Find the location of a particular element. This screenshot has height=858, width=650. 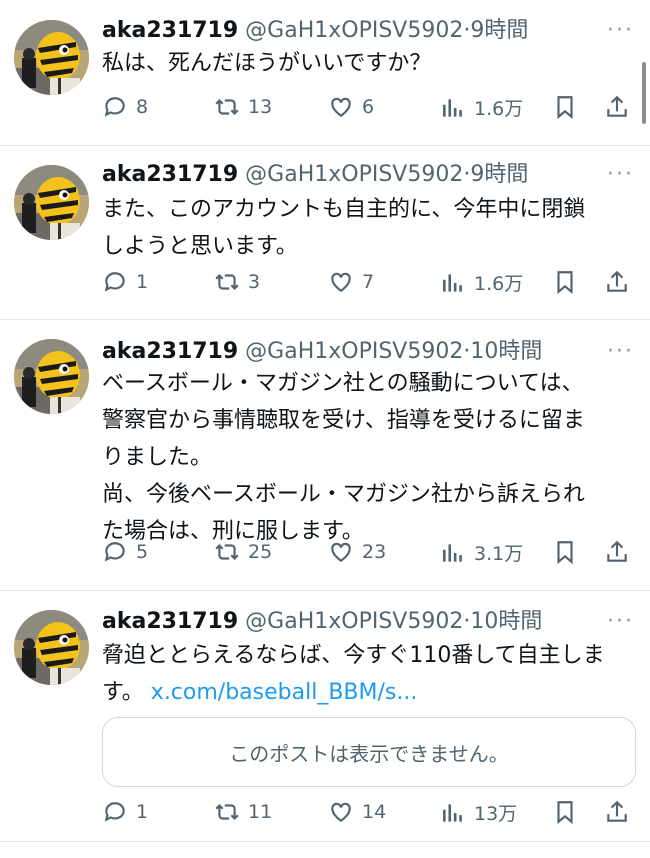

reply-count: 5 is located at coordinates (142, 552).